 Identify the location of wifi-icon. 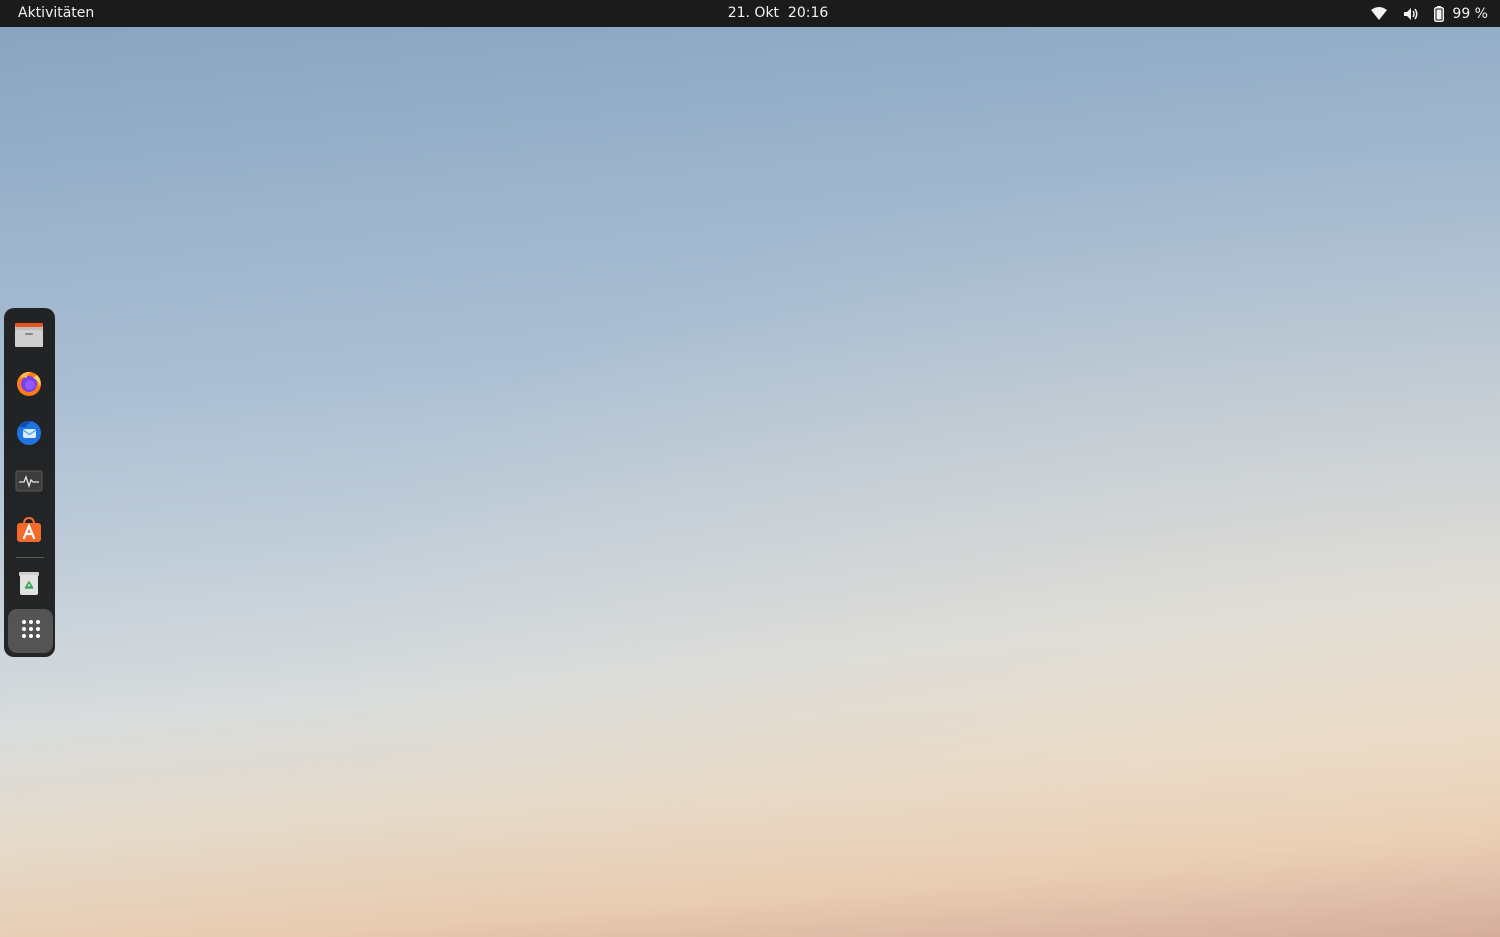
(1379, 14).